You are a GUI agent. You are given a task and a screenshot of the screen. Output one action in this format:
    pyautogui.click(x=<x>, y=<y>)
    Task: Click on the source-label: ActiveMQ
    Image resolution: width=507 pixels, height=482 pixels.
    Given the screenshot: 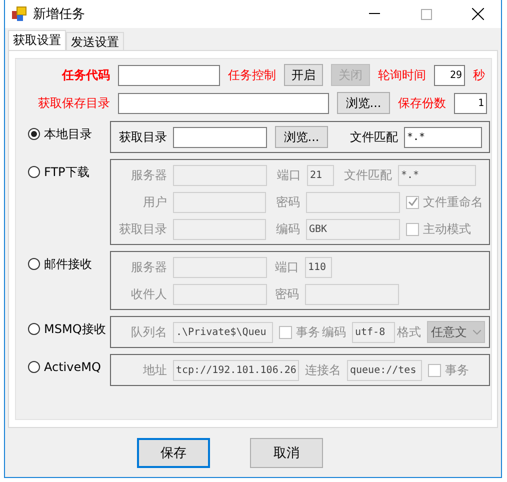 What is the action you would take?
    pyautogui.click(x=72, y=367)
    